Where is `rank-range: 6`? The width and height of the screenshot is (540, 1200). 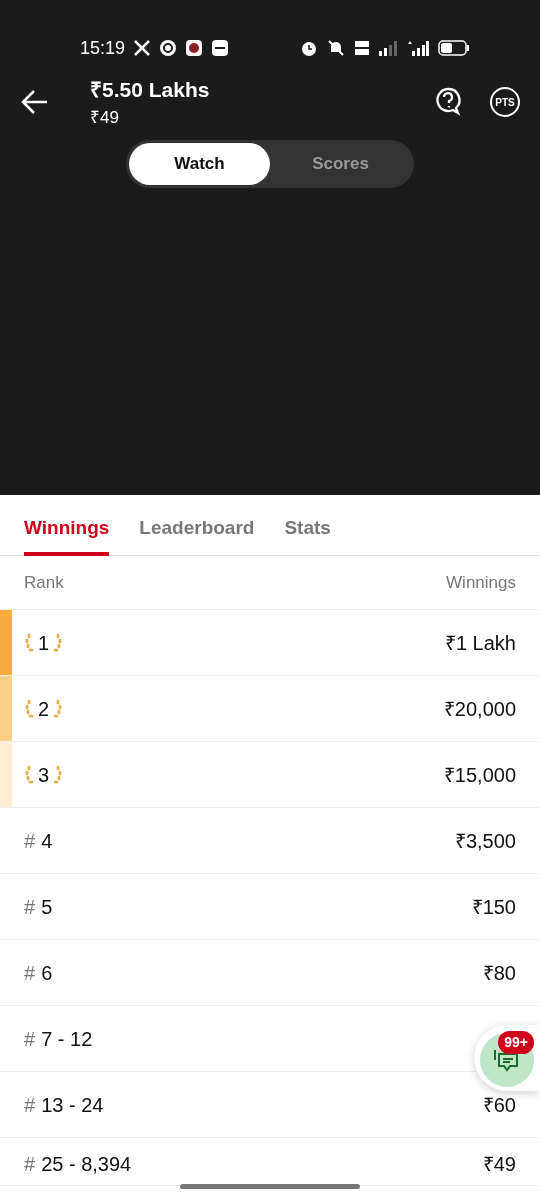 rank-range: 6 is located at coordinates (47, 973).